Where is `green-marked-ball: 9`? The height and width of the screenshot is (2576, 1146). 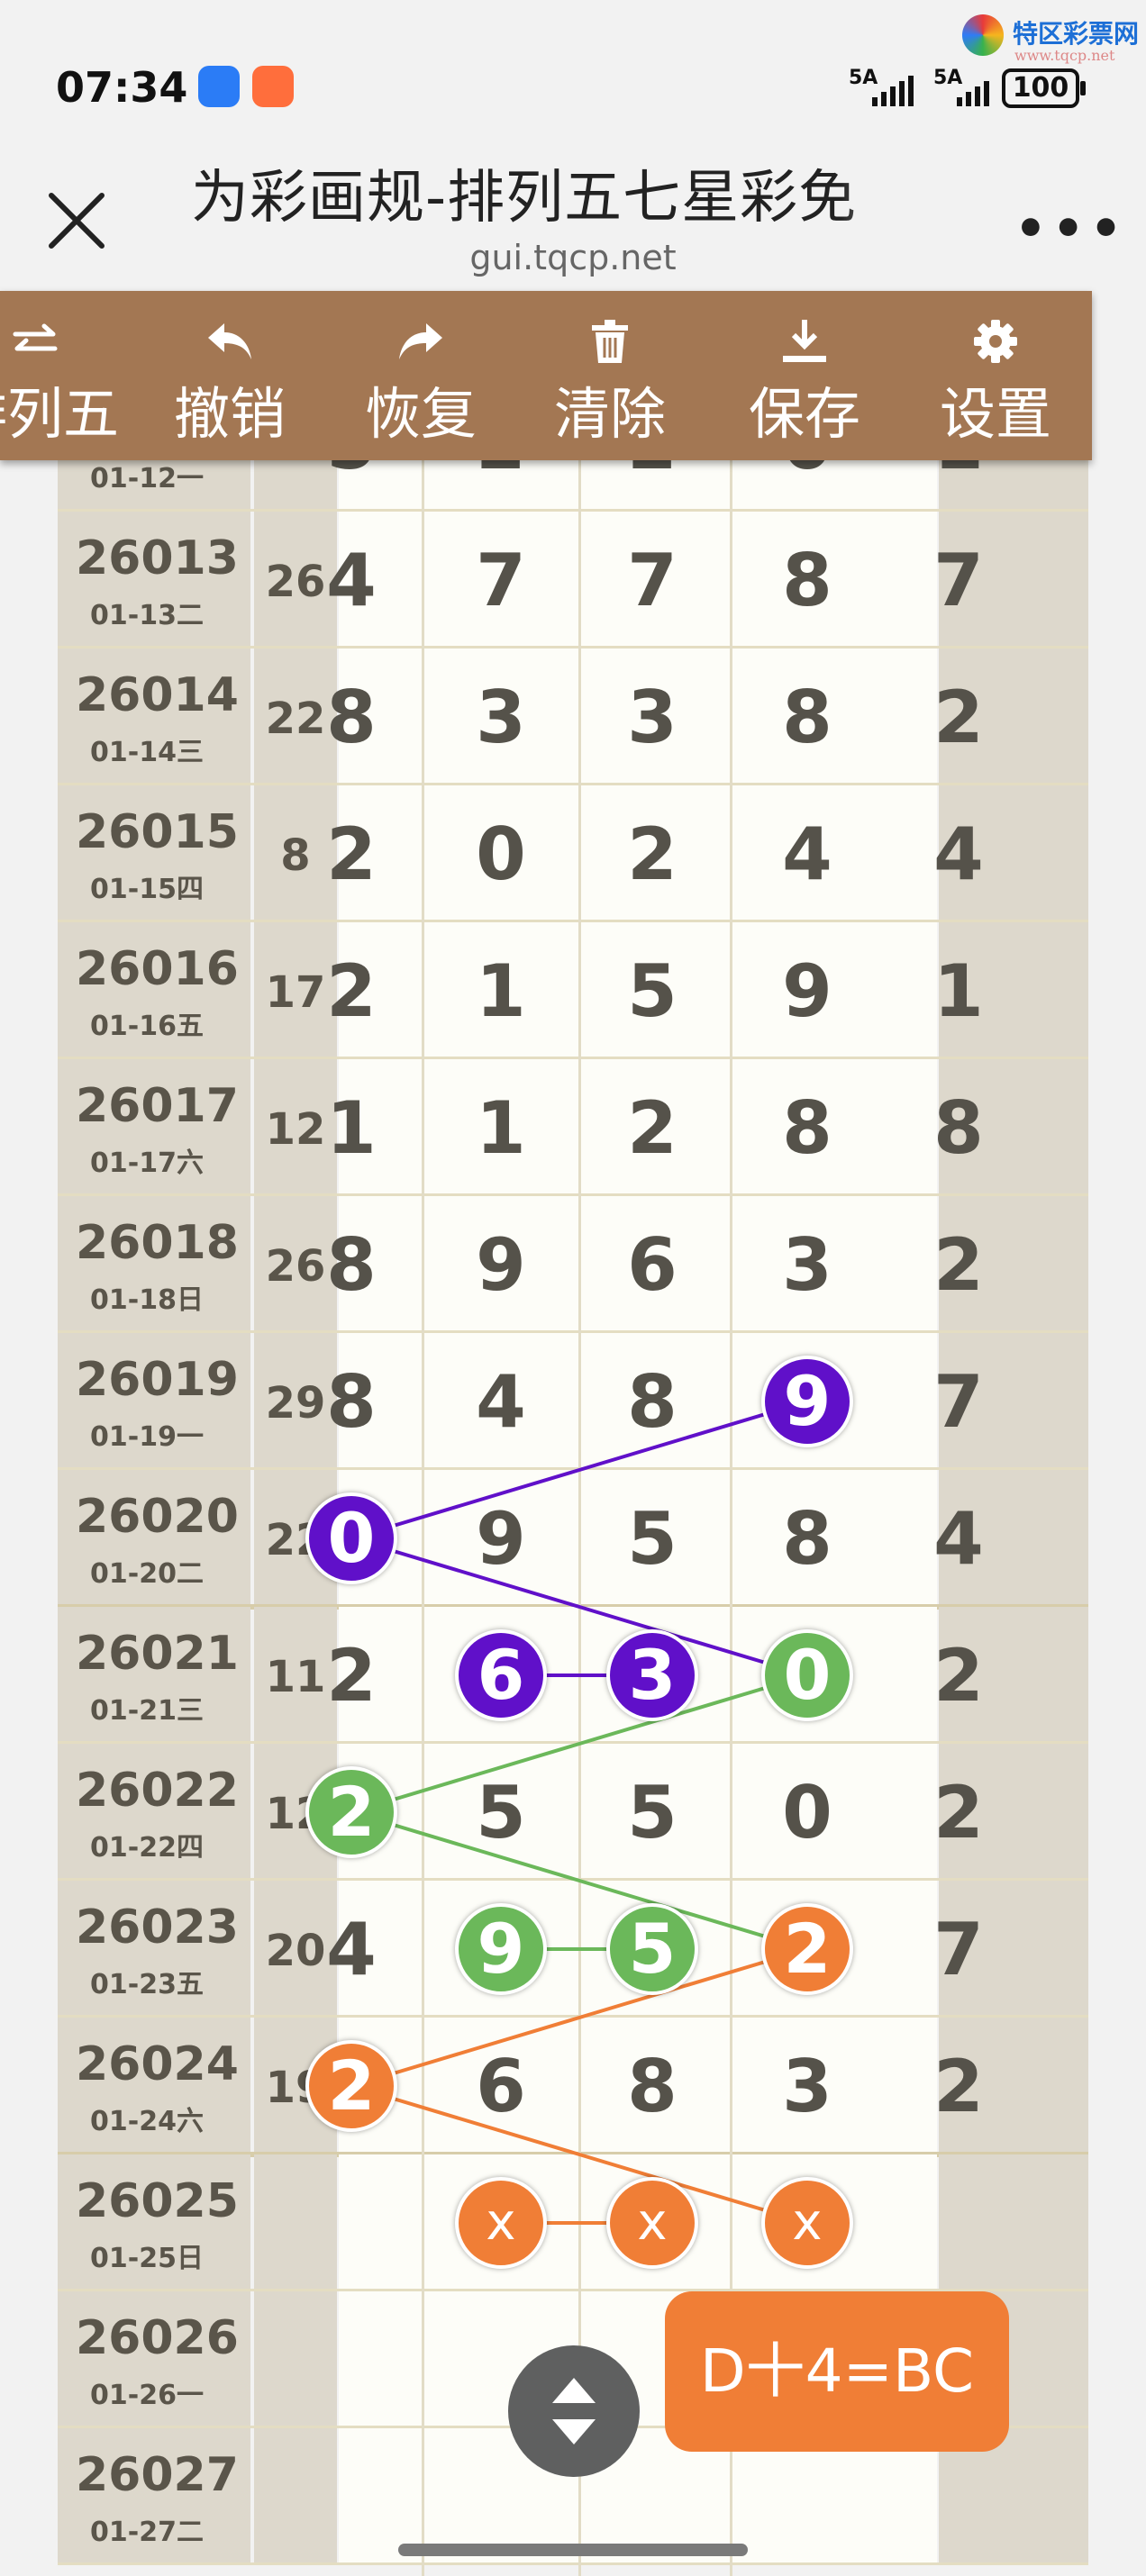 green-marked-ball: 9 is located at coordinates (501, 1949).